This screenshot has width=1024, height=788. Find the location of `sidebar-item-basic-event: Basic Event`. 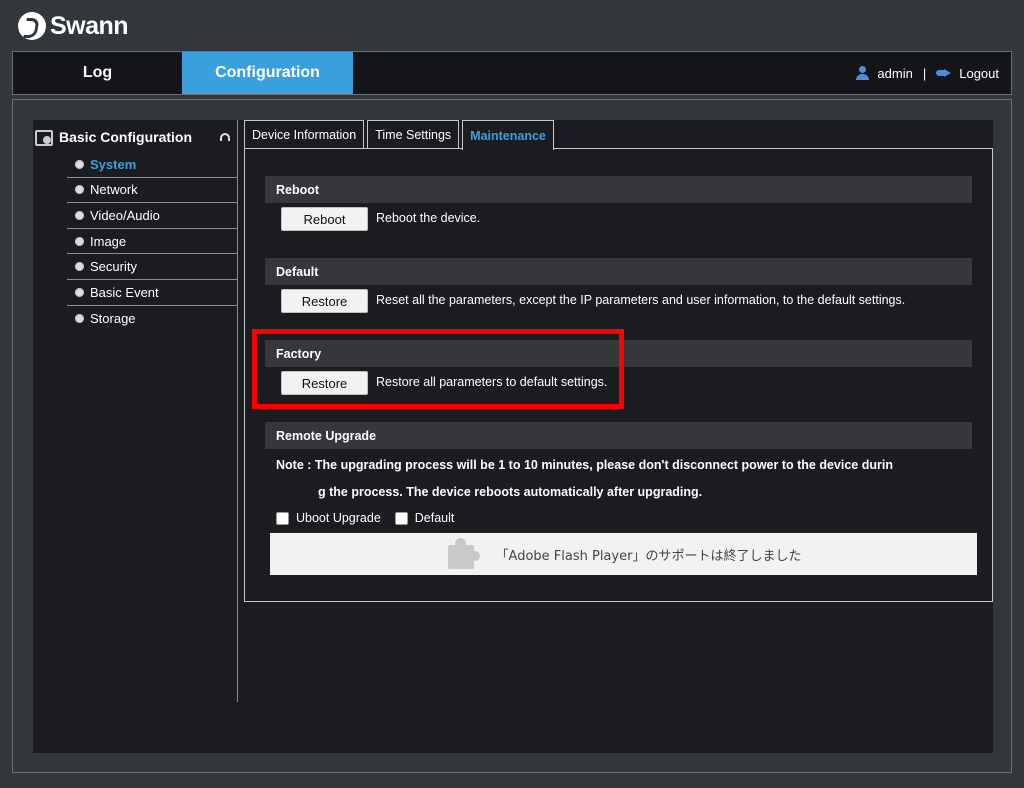

sidebar-item-basic-event: Basic Event is located at coordinates (152, 293).